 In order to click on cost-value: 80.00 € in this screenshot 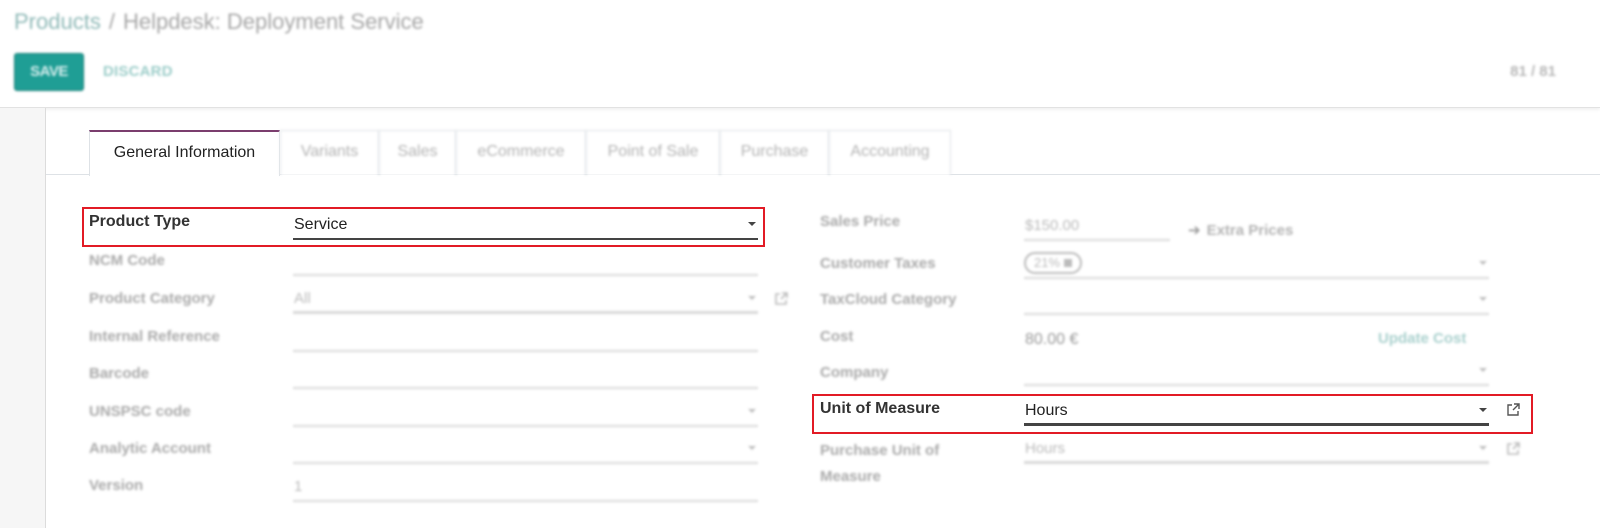, I will do `click(1052, 339)`.